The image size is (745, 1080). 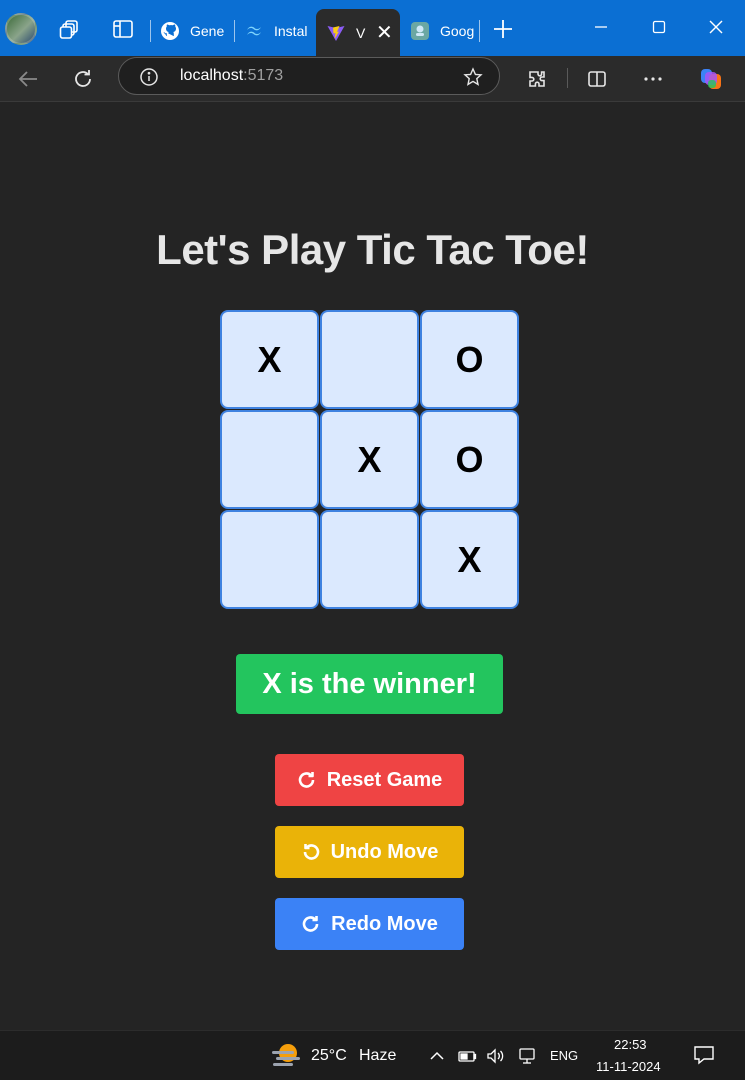 I want to click on close-tab-icon: ✕, so click(x=384, y=32).